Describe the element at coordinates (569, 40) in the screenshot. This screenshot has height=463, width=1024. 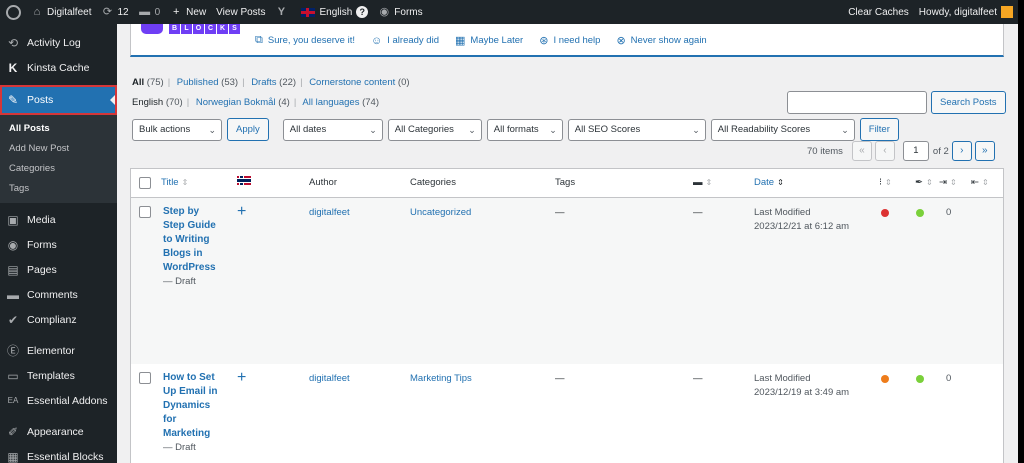
I see `notice-need-help-link: ⊛ I need help` at that location.